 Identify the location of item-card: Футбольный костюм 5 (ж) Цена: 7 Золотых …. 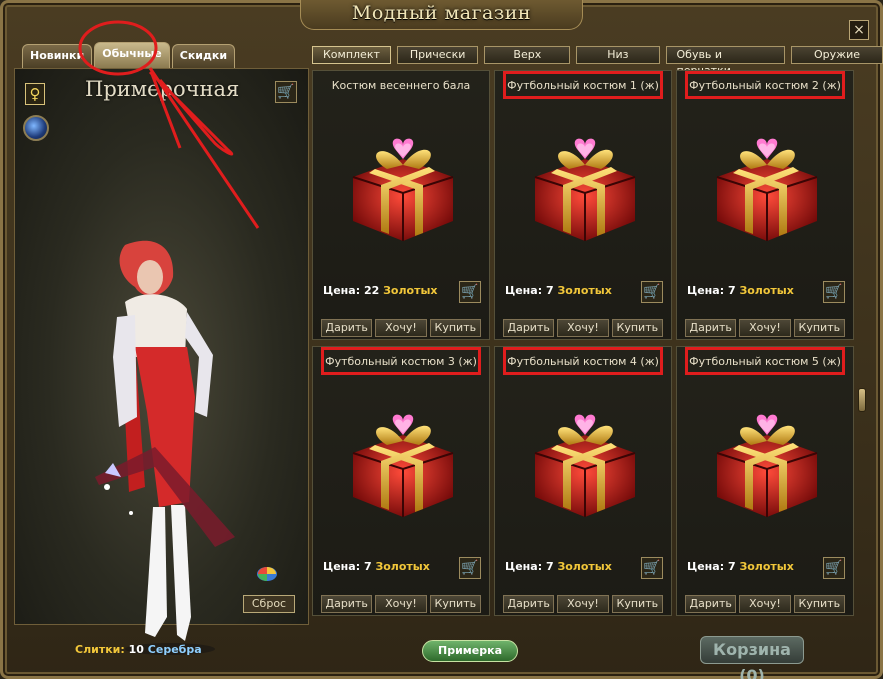
(765, 481).